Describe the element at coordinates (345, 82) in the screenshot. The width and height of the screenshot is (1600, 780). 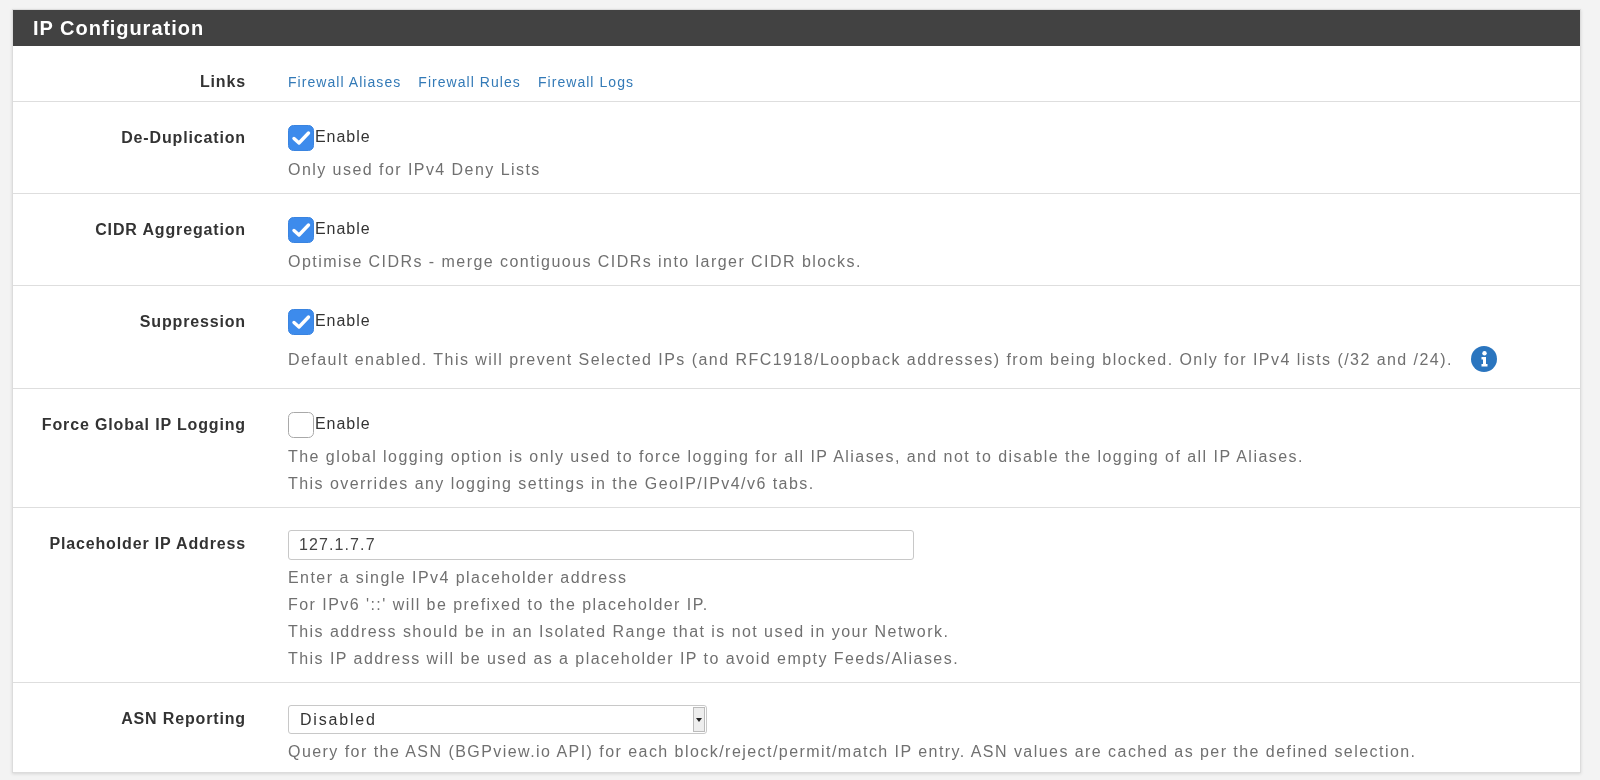
I see `link: Firewall Aliases` at that location.